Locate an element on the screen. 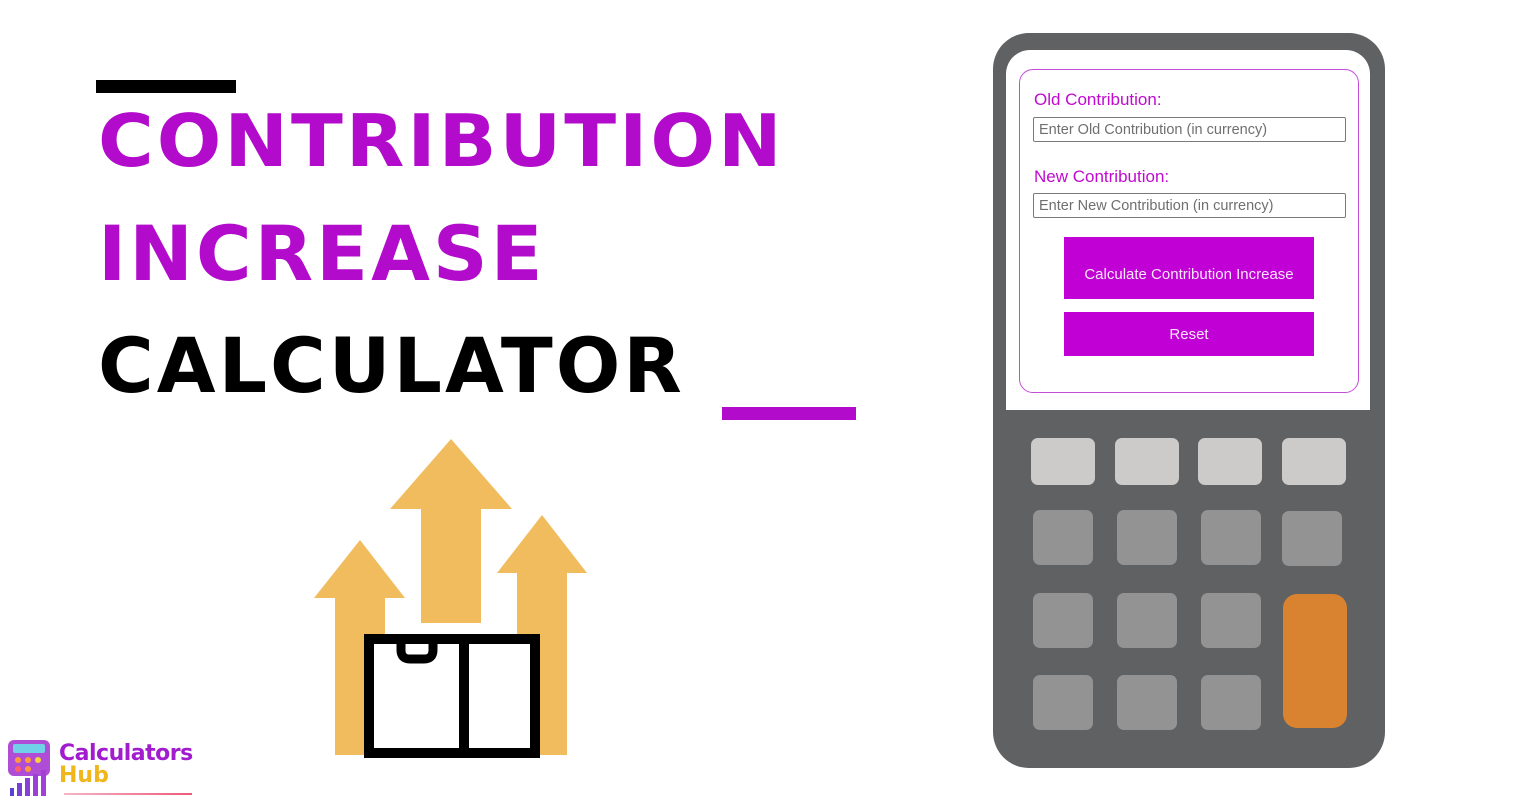 The height and width of the screenshot is (800, 1520). arrows-up-box-icon is located at coordinates (450, 598).